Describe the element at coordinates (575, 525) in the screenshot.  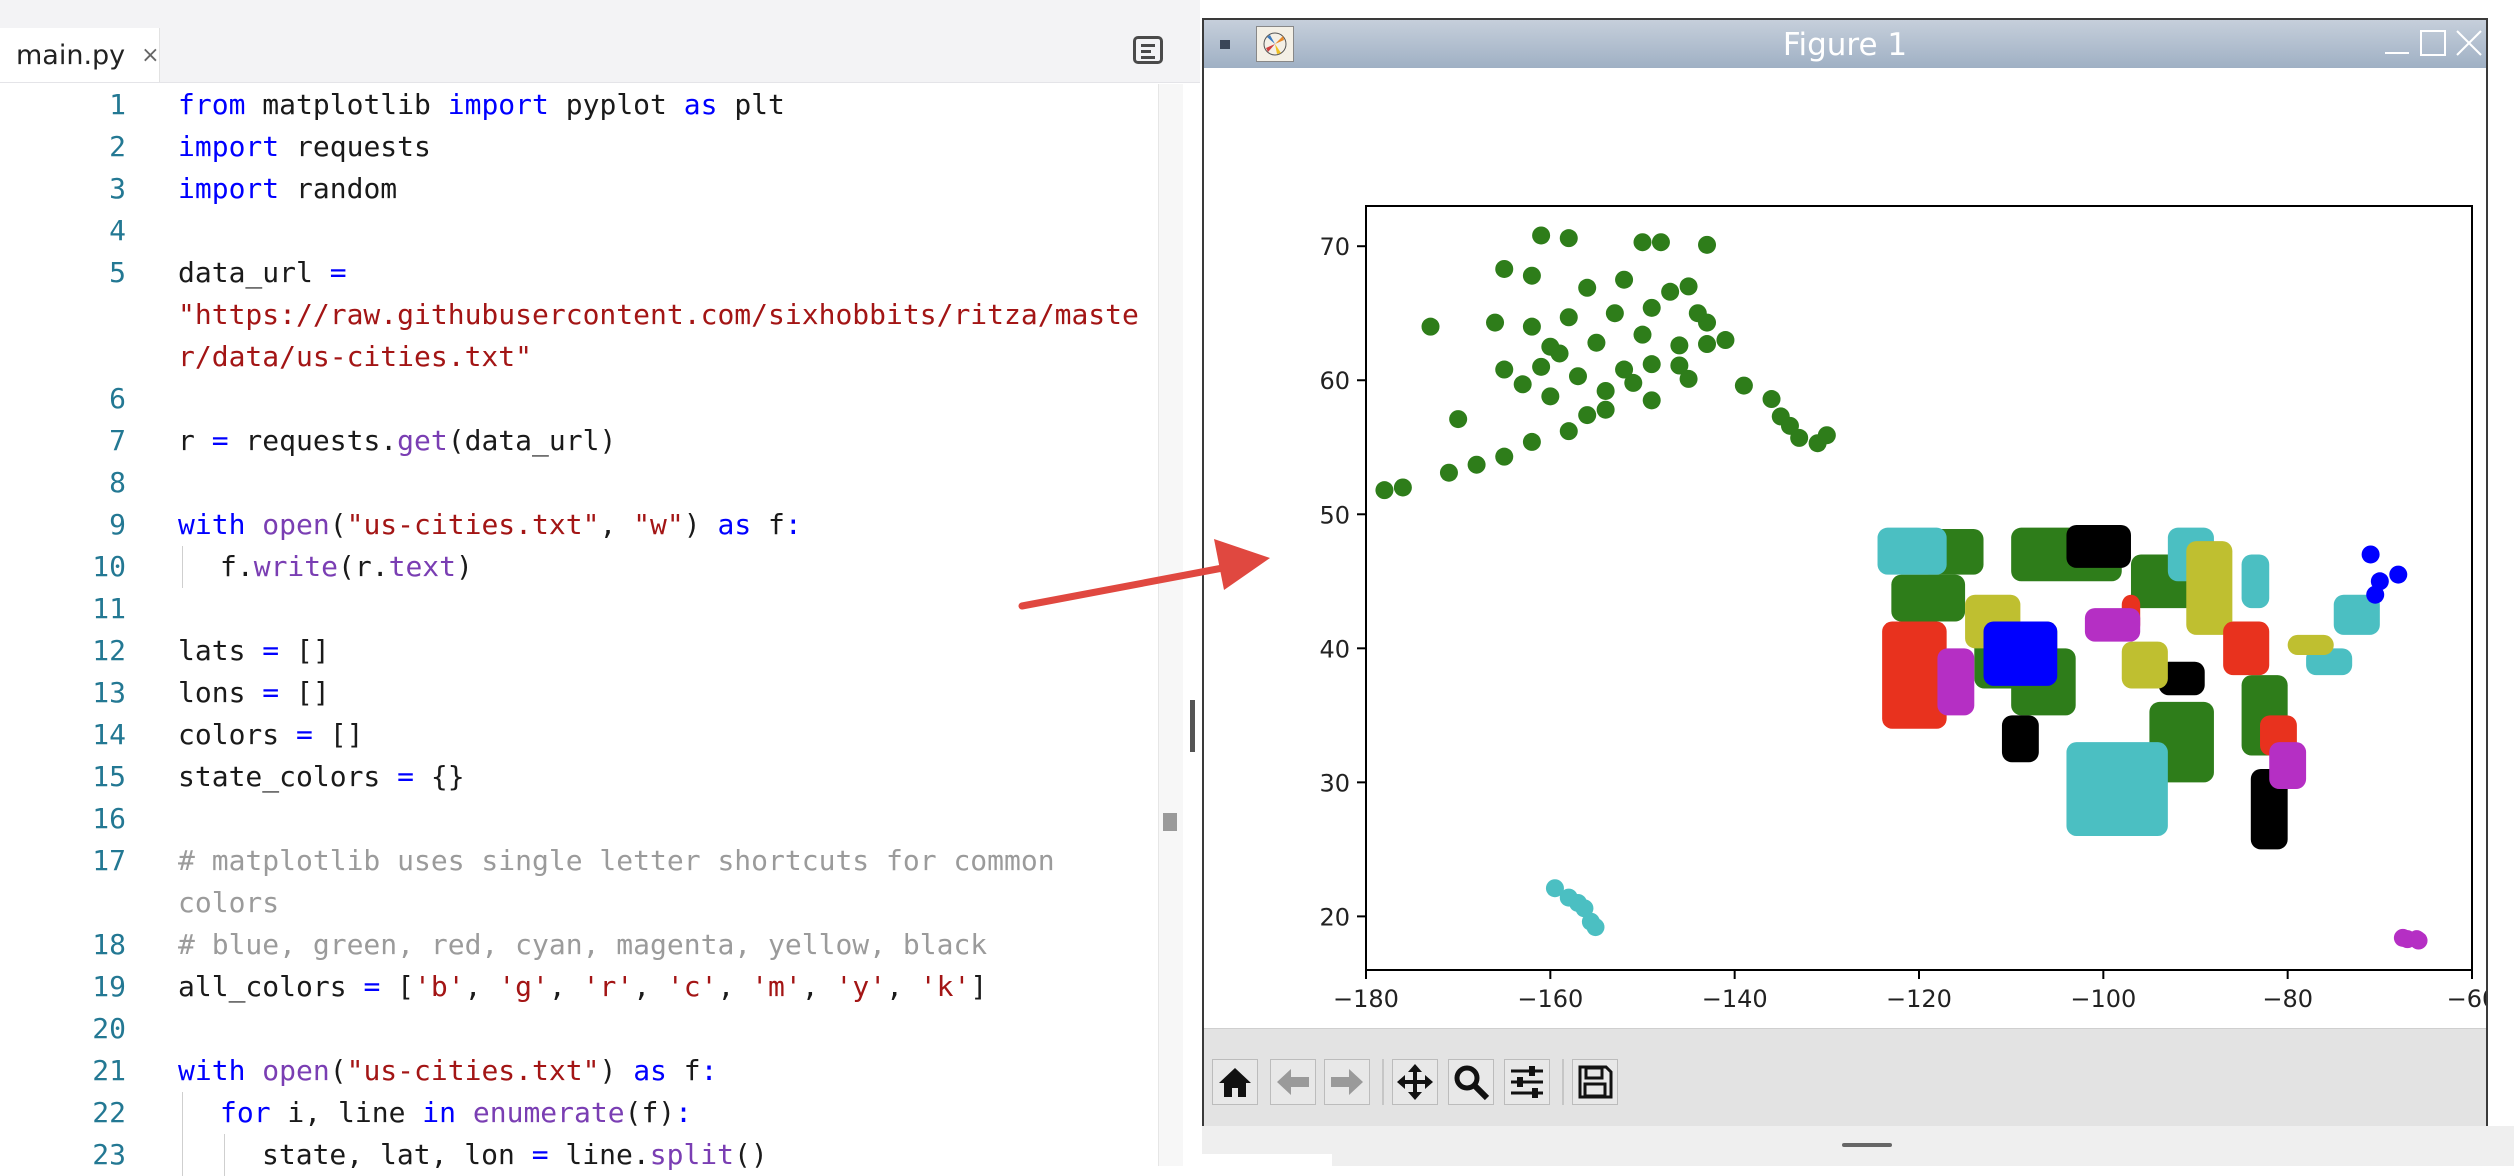
I see `code-line: 9 with open("us-cities.txt", "w") as f:` at that location.